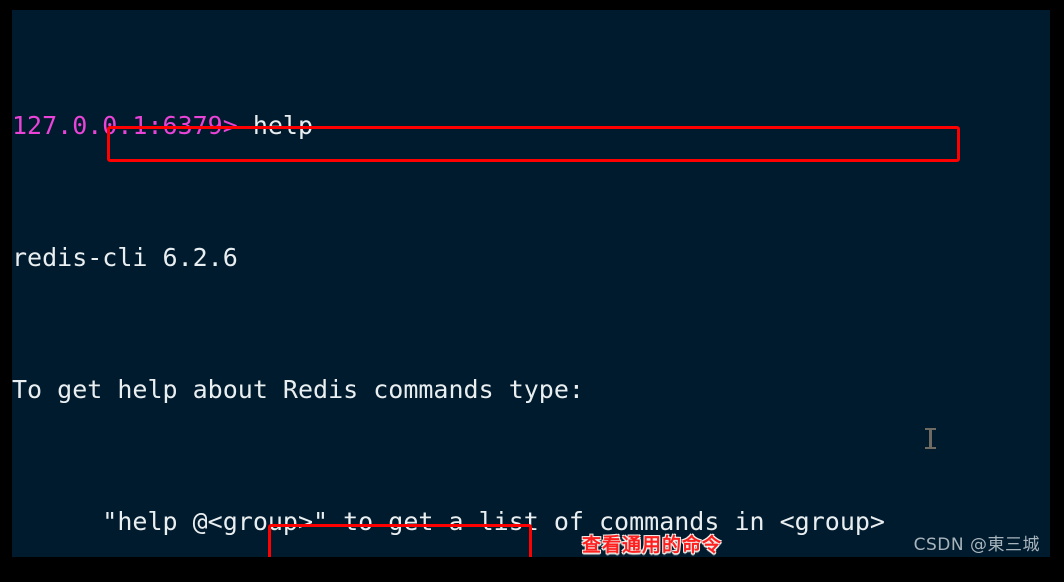 The height and width of the screenshot is (582, 1064). I want to click on annotation-note: 查看通用的命令, so click(652, 545).